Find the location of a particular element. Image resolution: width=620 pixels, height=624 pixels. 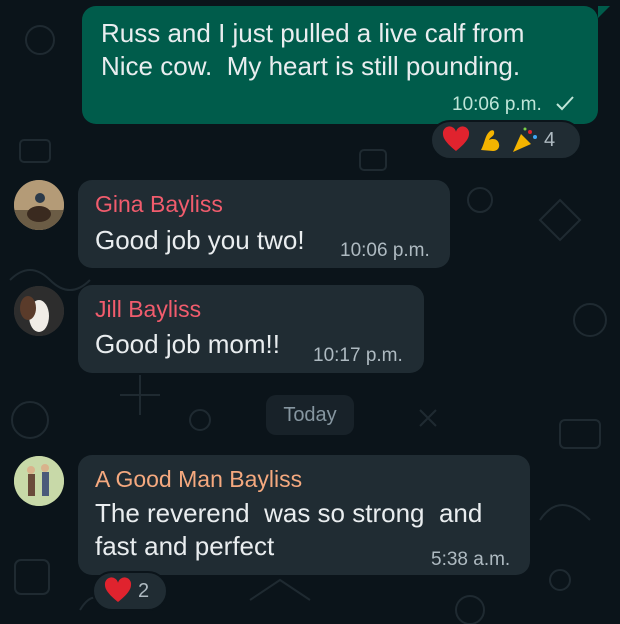

message-text: Good job mom!! is located at coordinates (187, 344).